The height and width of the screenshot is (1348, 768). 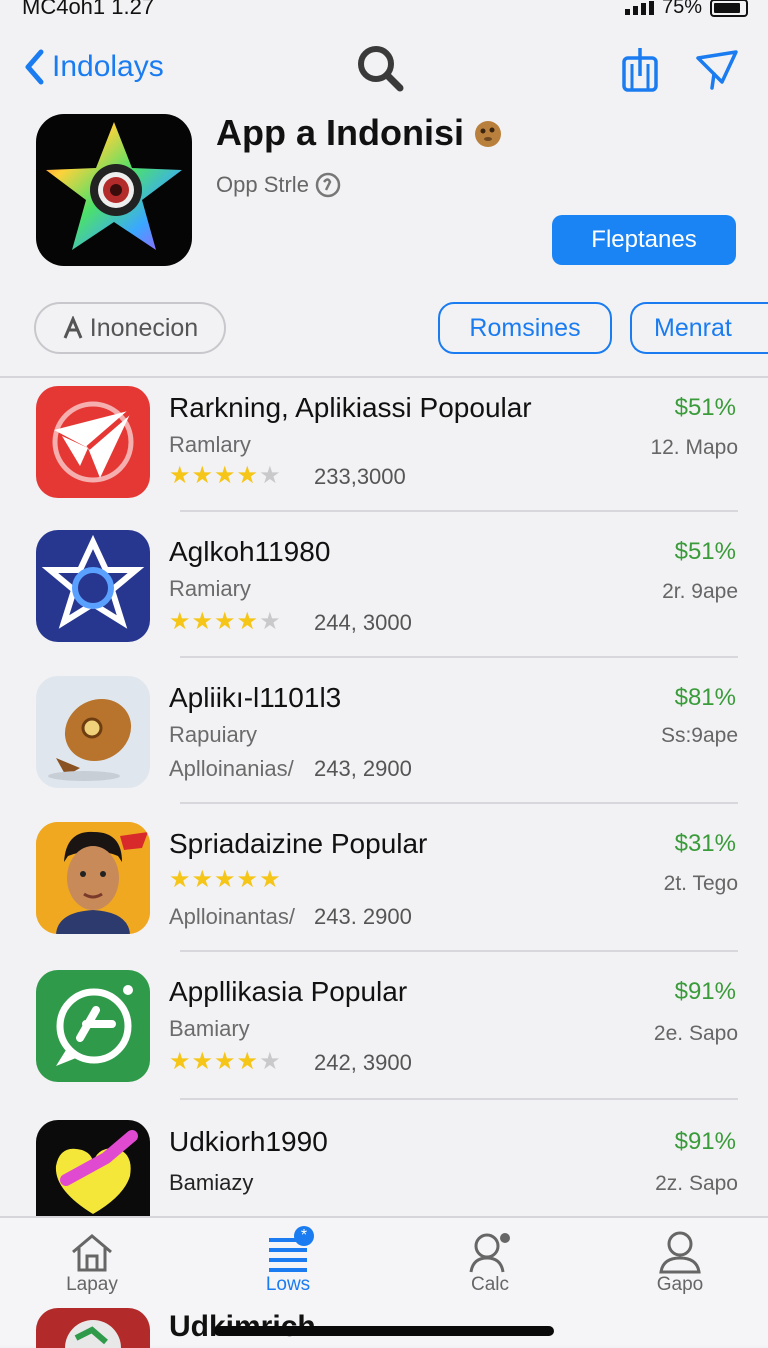 I want to click on emoji-icon, so click(x=488, y=134).